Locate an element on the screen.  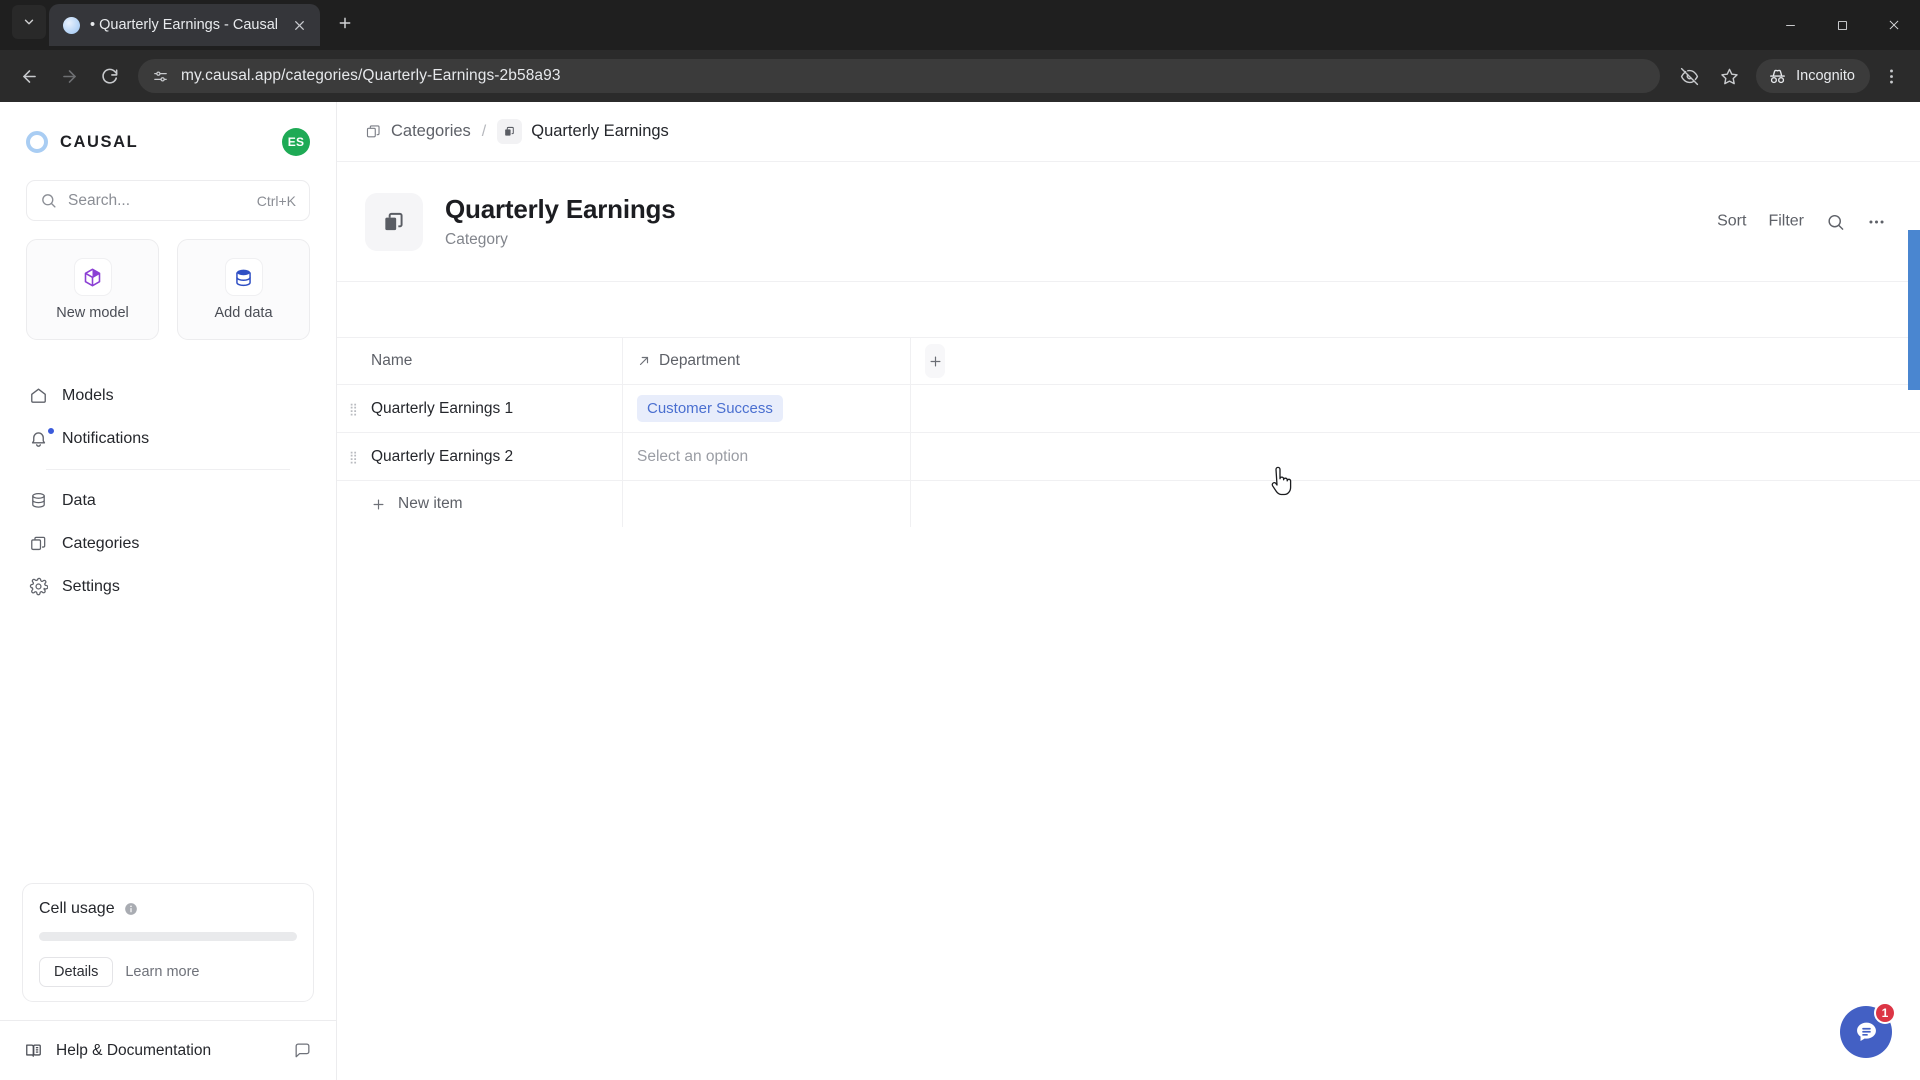
star-icon is located at coordinates (1729, 76).